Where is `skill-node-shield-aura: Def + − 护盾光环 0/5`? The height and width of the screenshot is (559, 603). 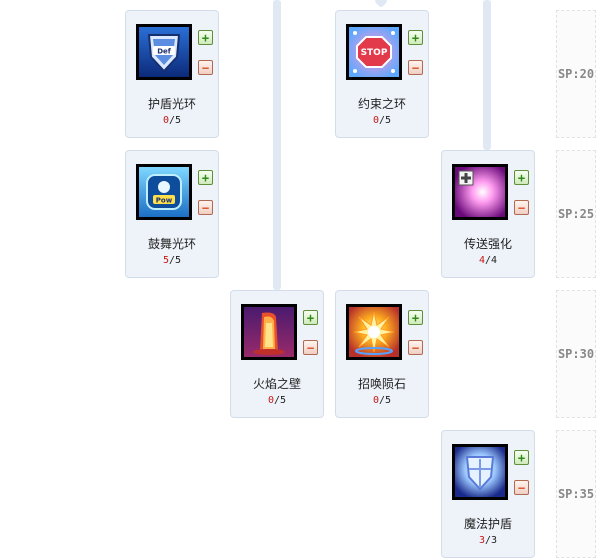
skill-node-shield-aura: Def + − 护盾光环 0/5 is located at coordinates (172, 74).